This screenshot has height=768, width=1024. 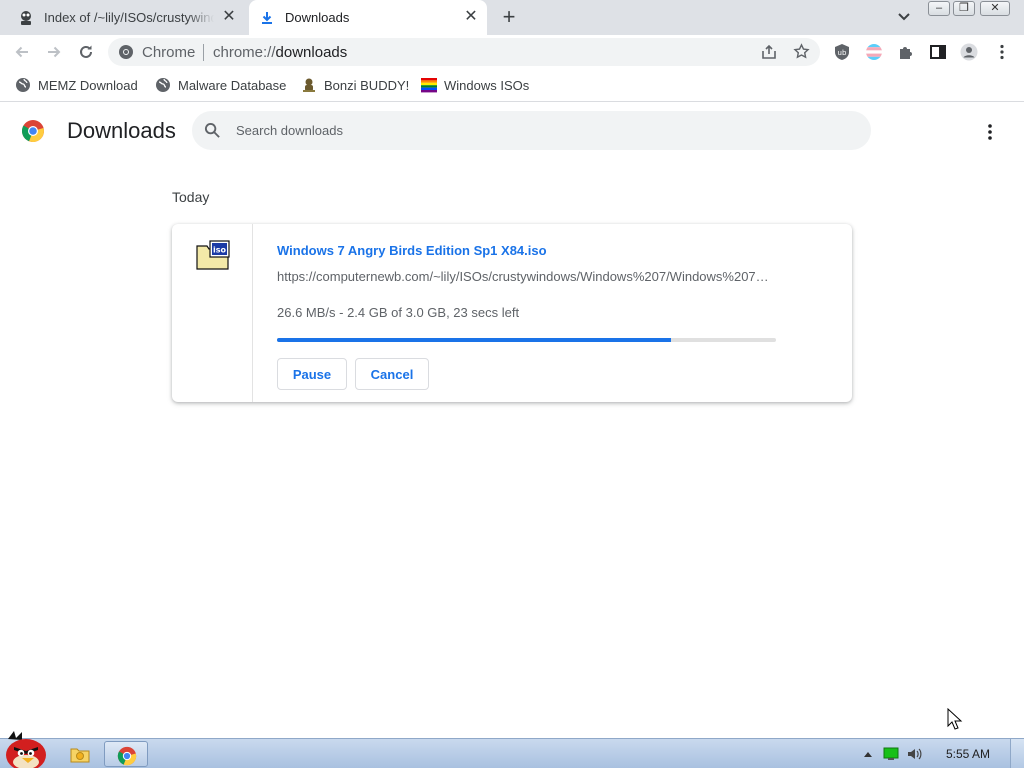 I want to click on extensions-puzzle-icon, so click(x=906, y=52).